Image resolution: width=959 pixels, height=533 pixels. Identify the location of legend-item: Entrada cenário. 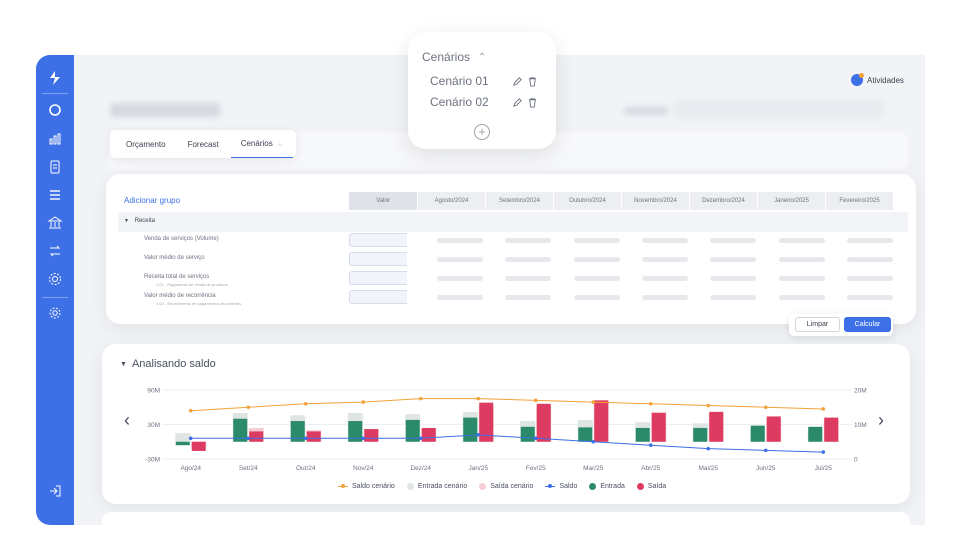
(436, 486).